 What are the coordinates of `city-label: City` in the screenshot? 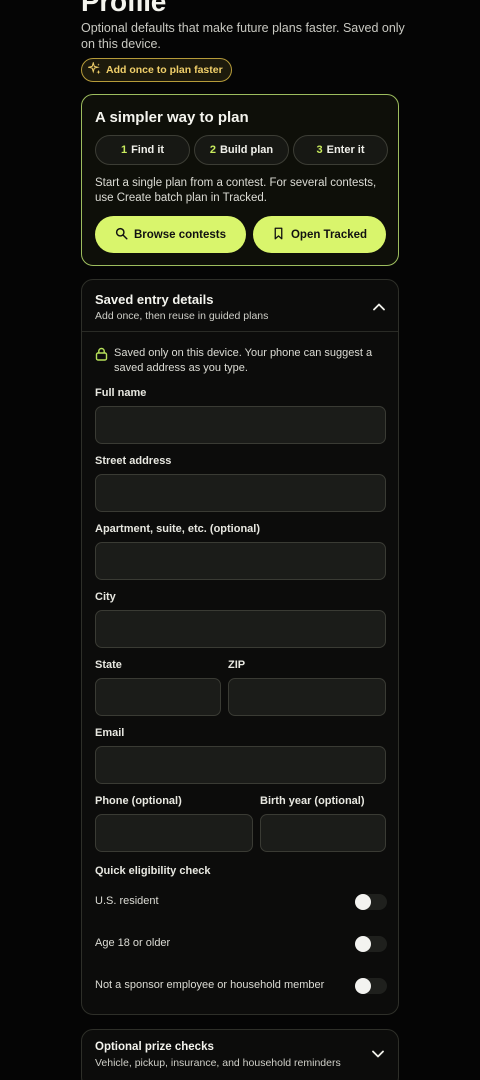 It's located at (105, 597).